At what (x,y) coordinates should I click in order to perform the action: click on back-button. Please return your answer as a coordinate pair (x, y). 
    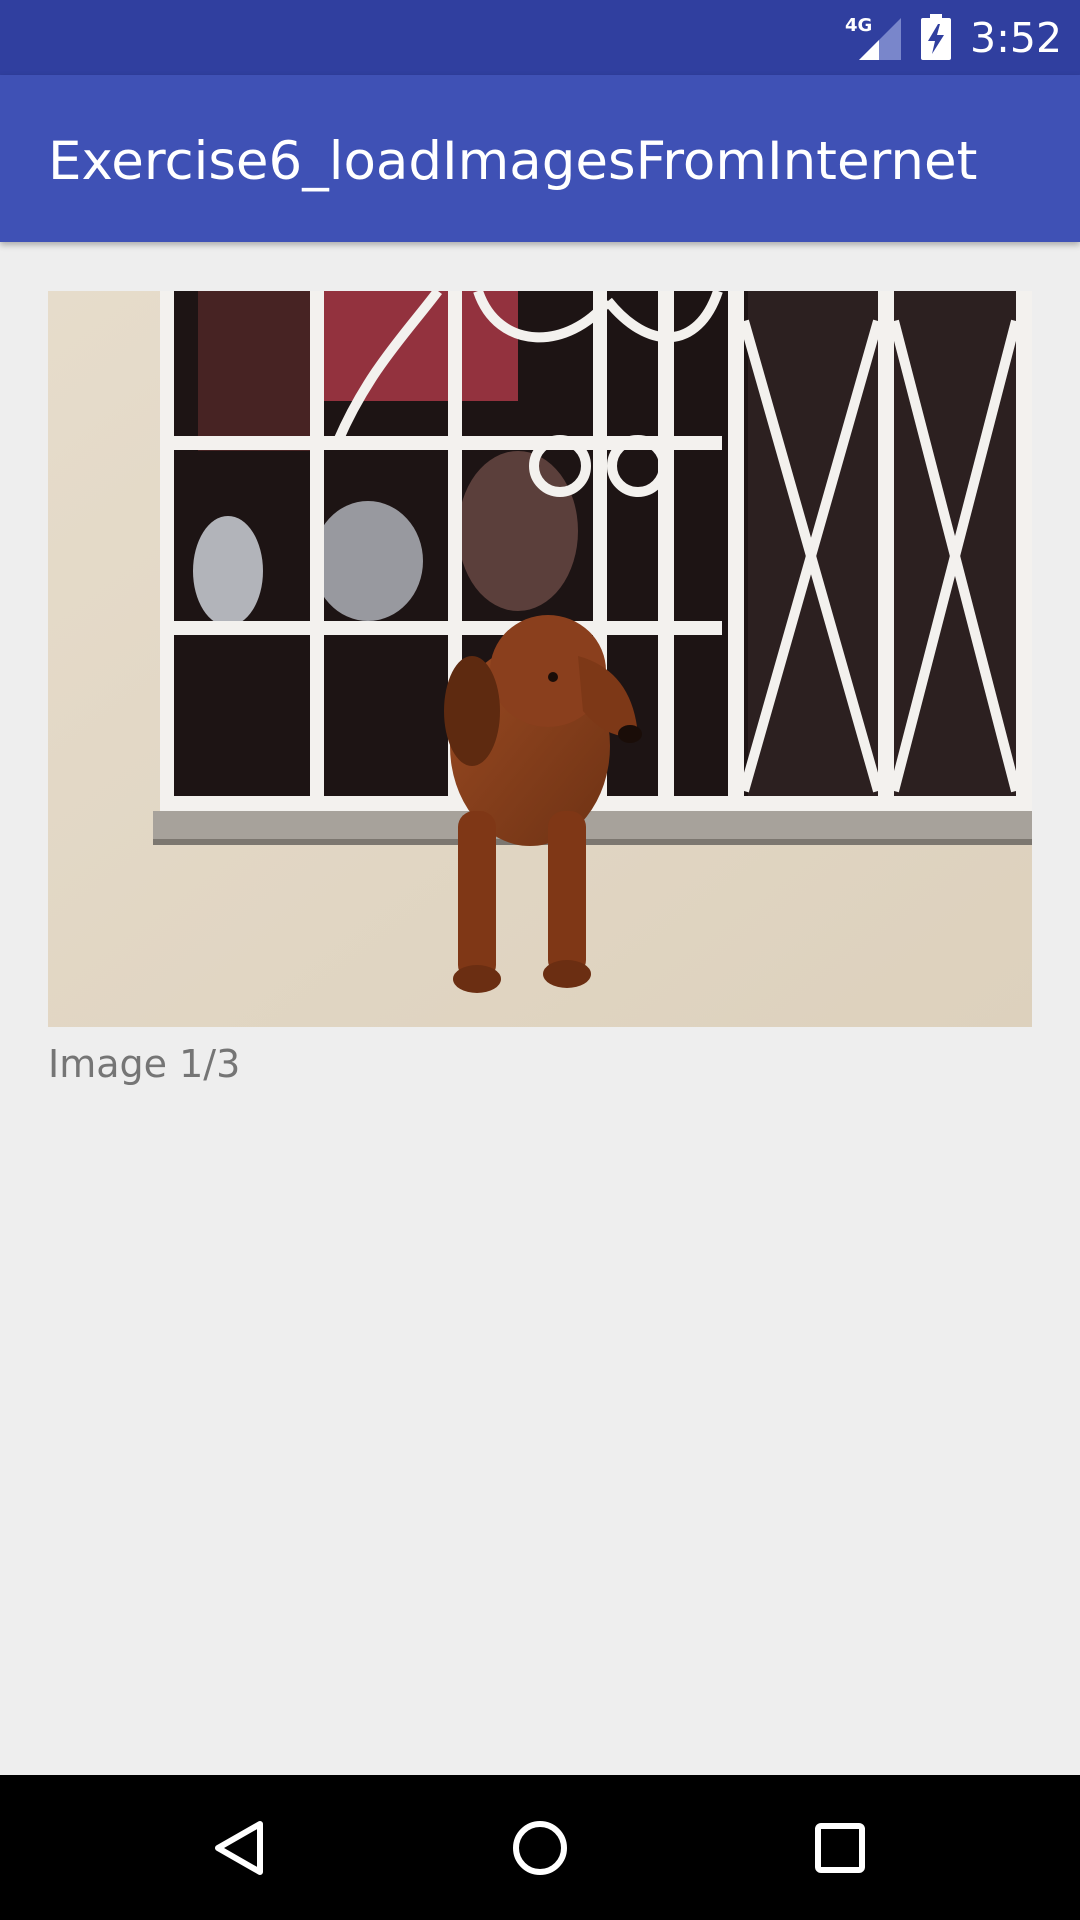
    Looking at the image, I should click on (240, 1847).